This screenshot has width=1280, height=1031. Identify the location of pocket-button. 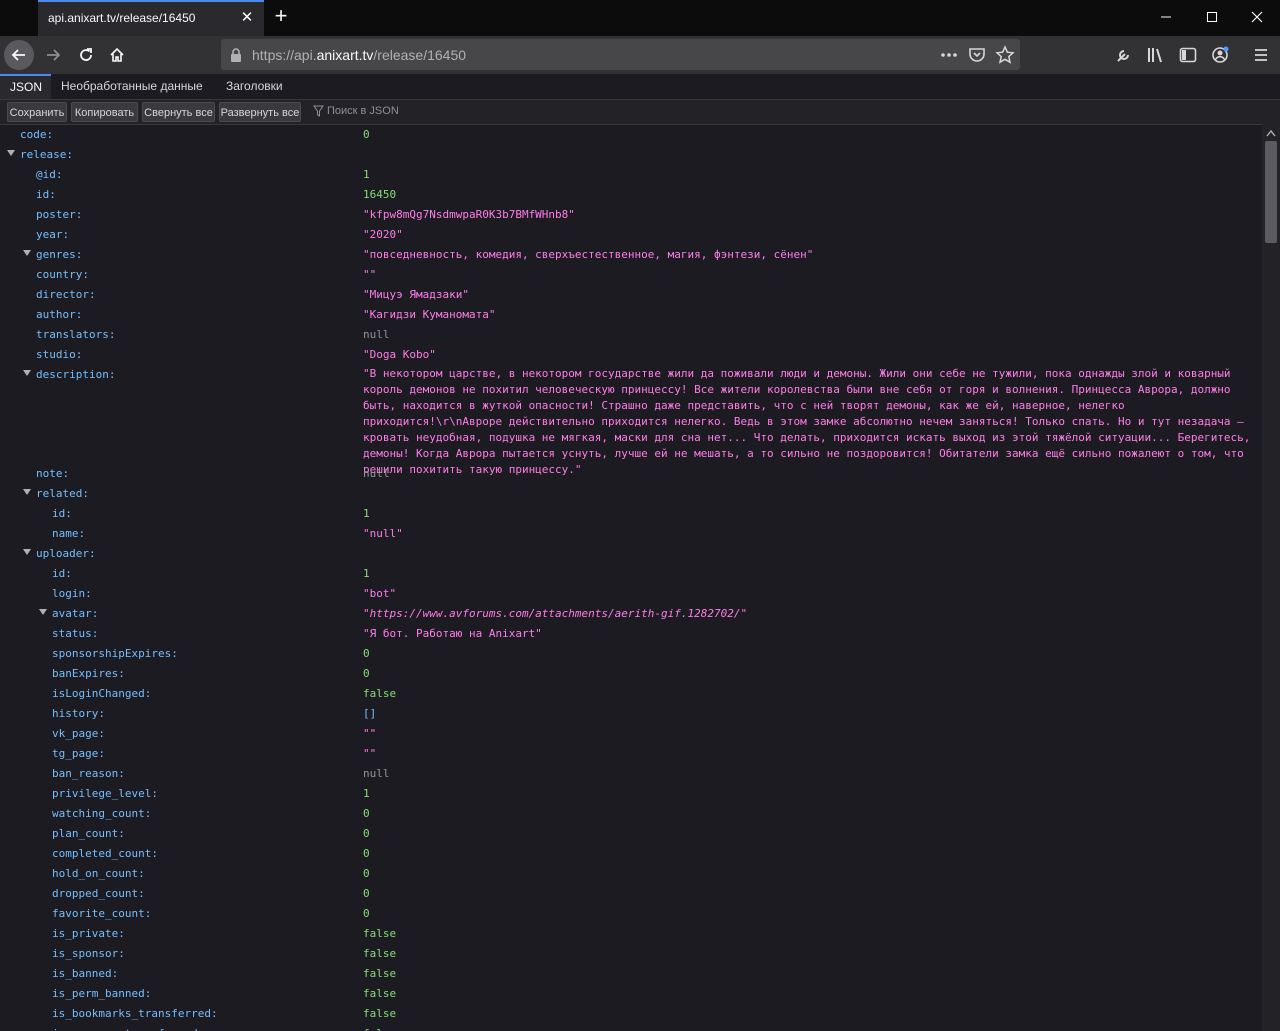
(977, 55).